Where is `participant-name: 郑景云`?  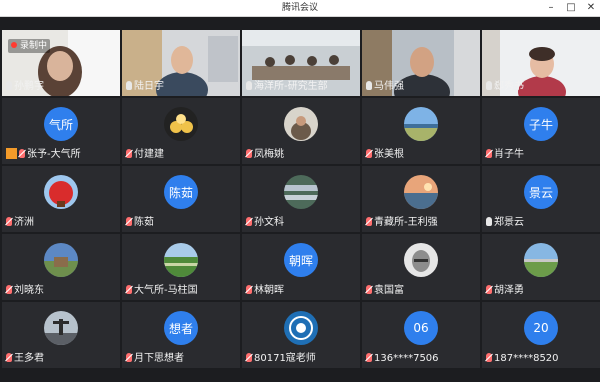
participant-name: 郑景云 is located at coordinates (505, 223).